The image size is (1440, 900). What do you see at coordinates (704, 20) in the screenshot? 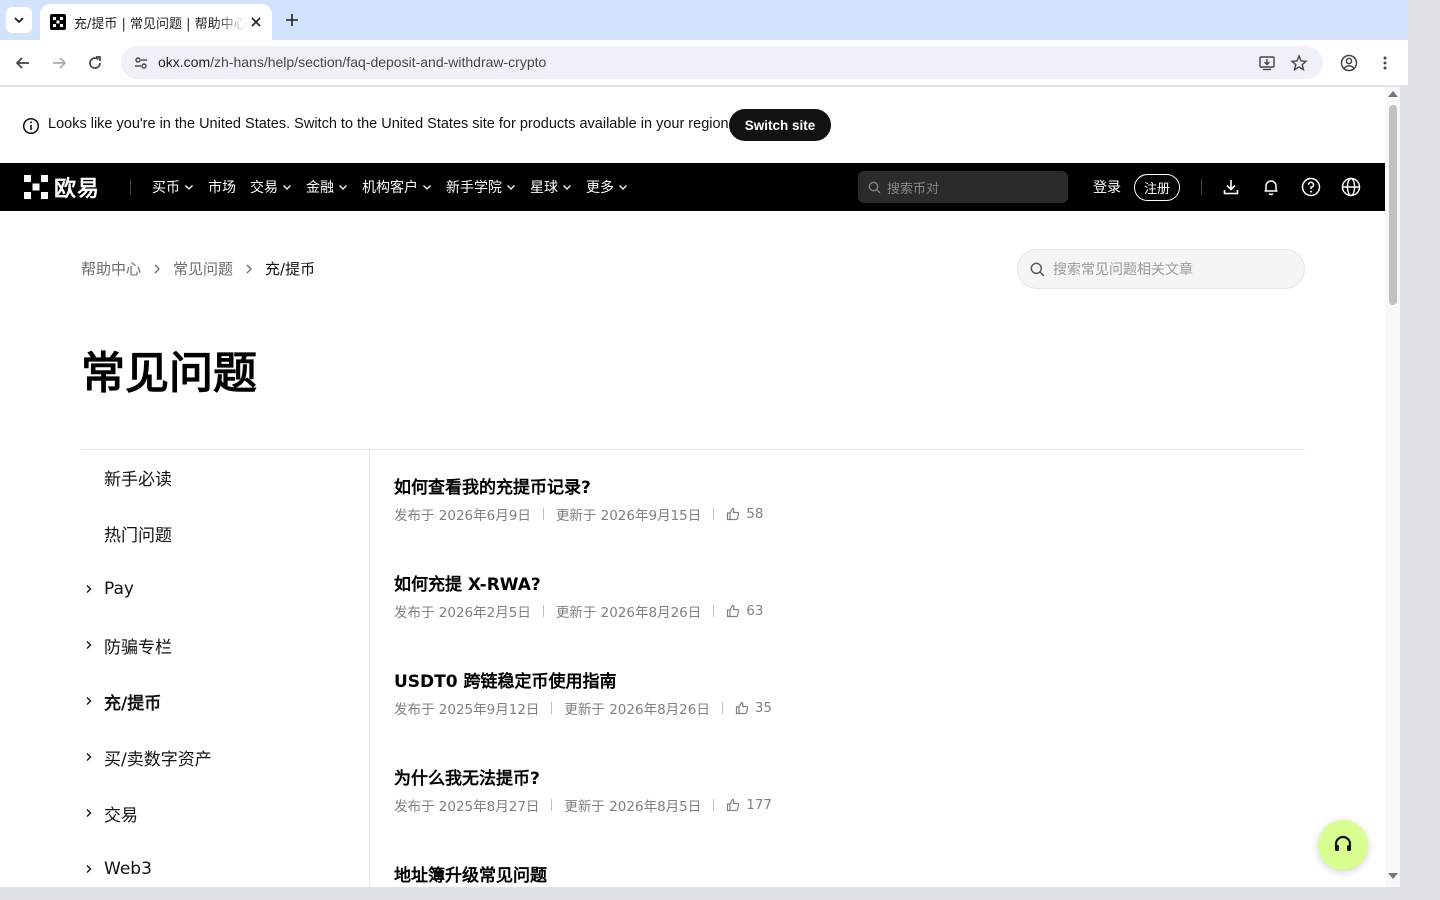
I see `browser-tab-strip: 充/提币 | 常见问题 | 帮助中心` at bounding box center [704, 20].